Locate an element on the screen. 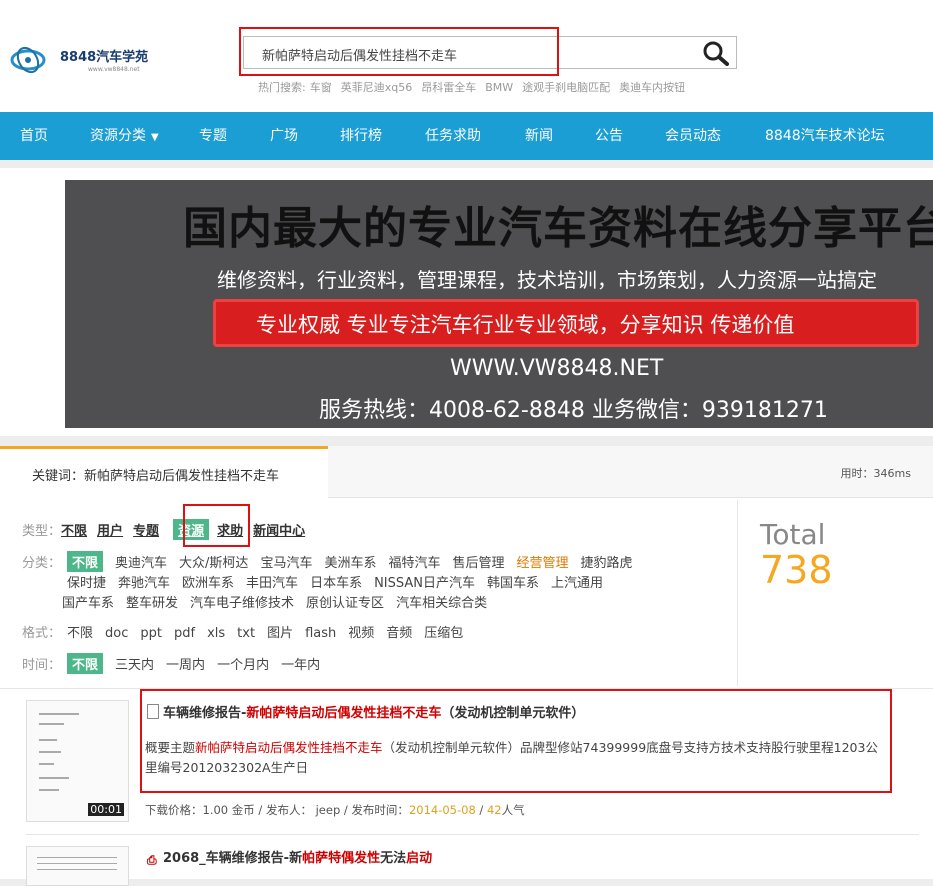  category-option: 丰田汽车 is located at coordinates (272, 583).